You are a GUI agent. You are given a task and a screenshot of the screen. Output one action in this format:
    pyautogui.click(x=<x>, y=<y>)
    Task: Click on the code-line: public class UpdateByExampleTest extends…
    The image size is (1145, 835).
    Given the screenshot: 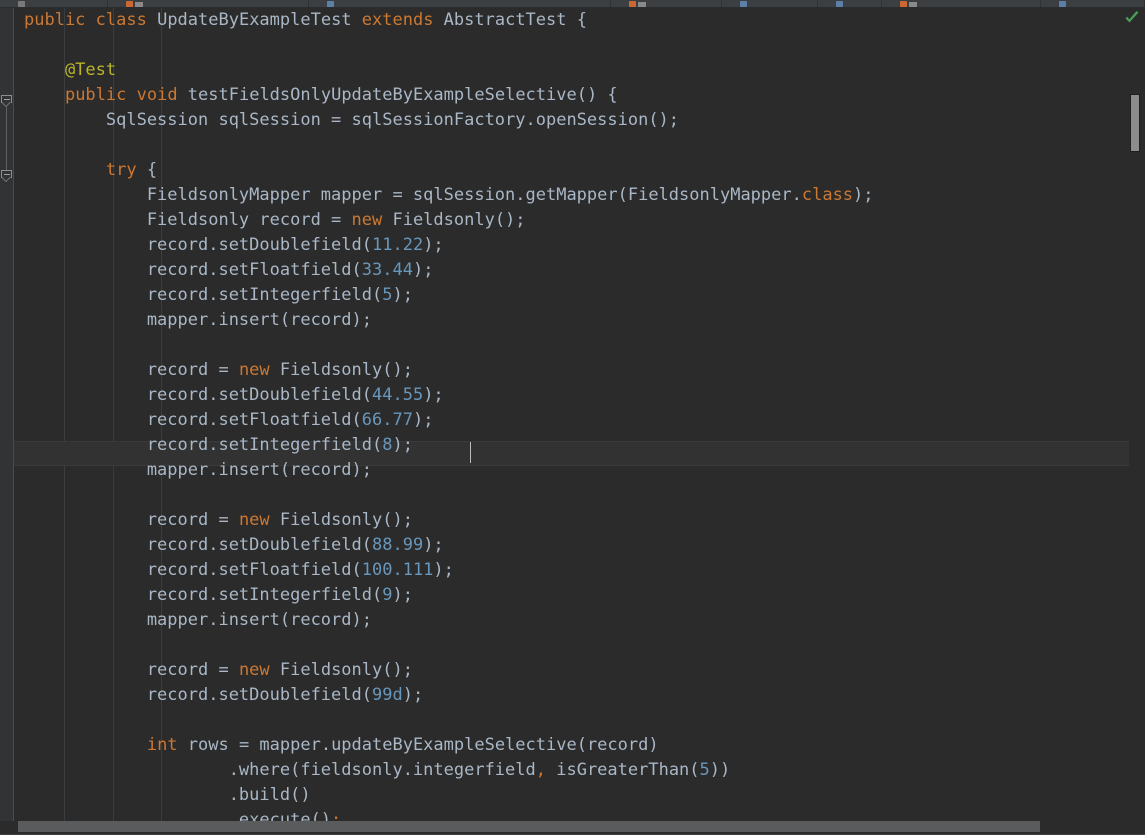 What is the action you would take?
    pyautogui.click(x=579, y=20)
    